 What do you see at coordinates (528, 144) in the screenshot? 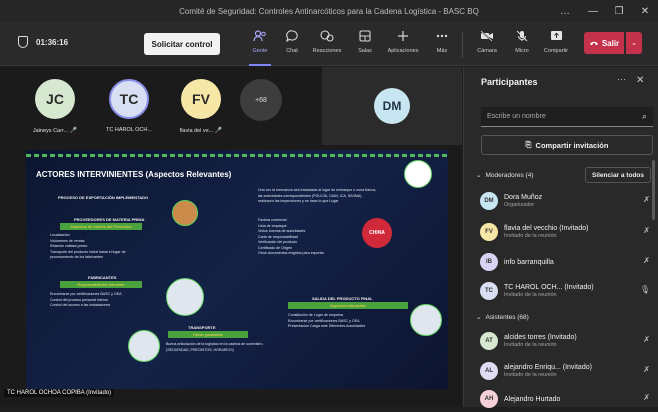
I see `link-icon: ⎘` at bounding box center [528, 144].